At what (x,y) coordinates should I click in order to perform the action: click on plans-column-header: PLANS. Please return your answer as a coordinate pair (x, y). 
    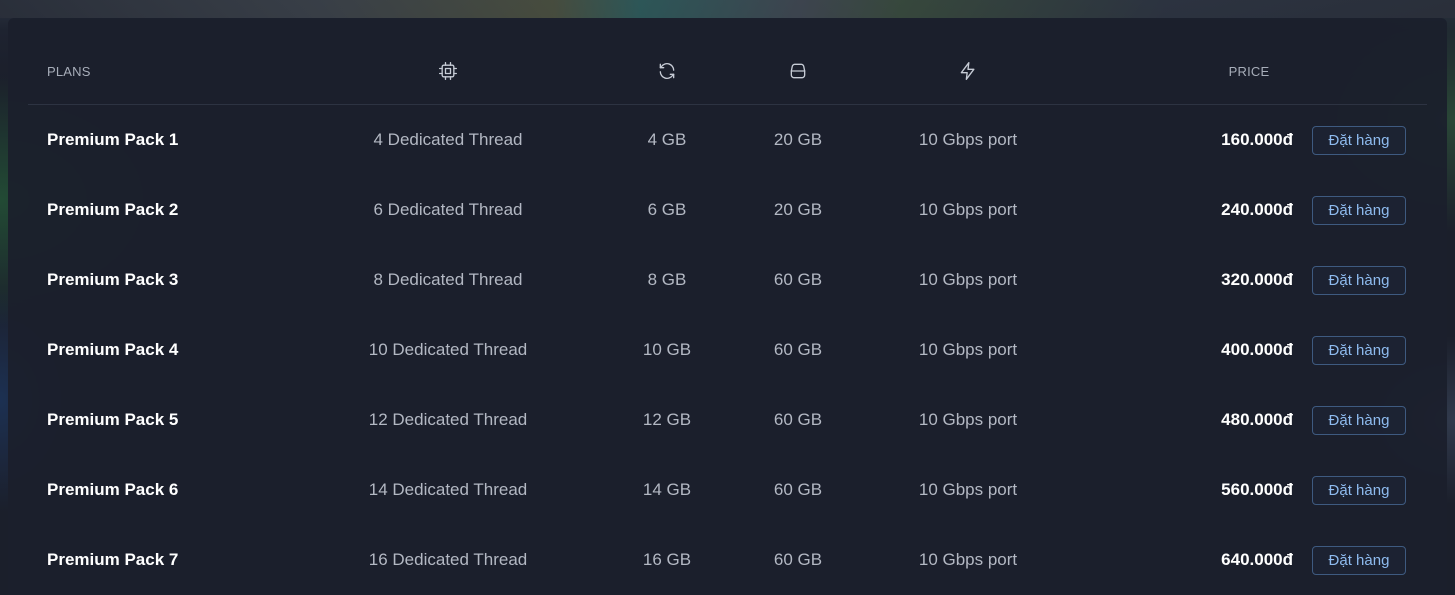
    Looking at the image, I should click on (69, 71).